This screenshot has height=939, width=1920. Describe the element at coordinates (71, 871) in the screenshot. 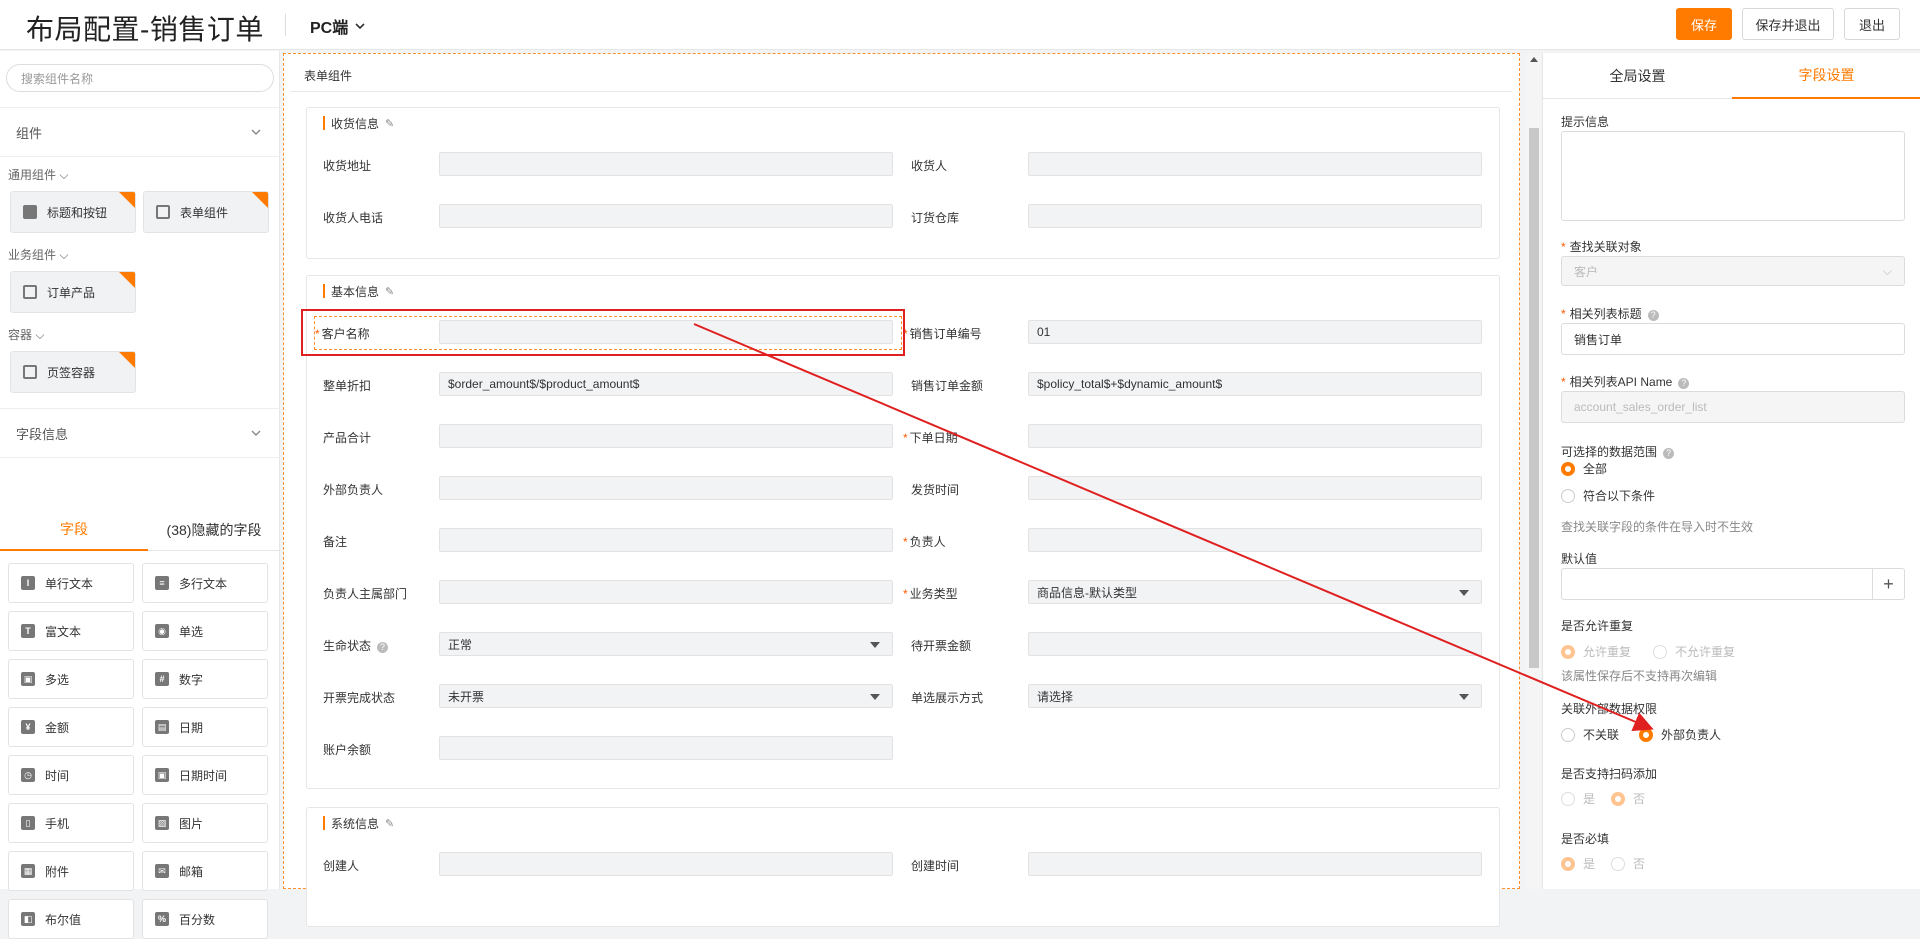

I see `field-type-item: ▦ 附件` at that location.